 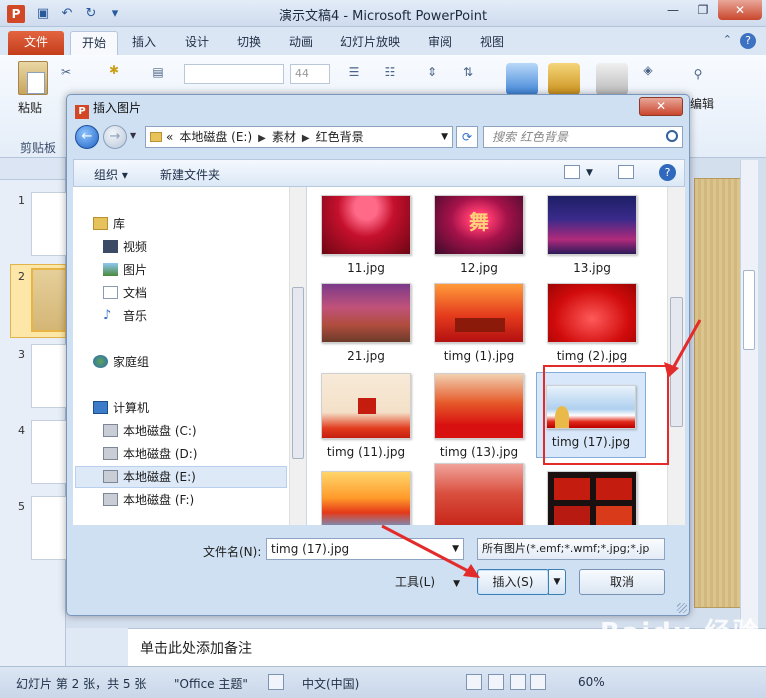 What do you see at coordinates (673, 10) in the screenshot?
I see `minimize-button: —` at bounding box center [673, 10].